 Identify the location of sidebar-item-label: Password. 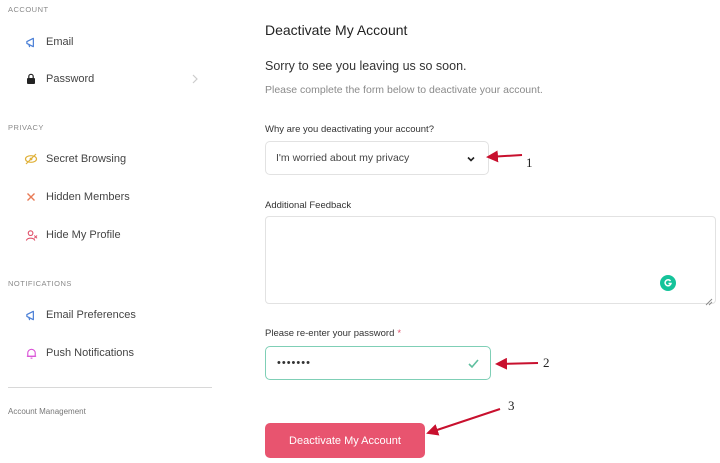
(70, 79).